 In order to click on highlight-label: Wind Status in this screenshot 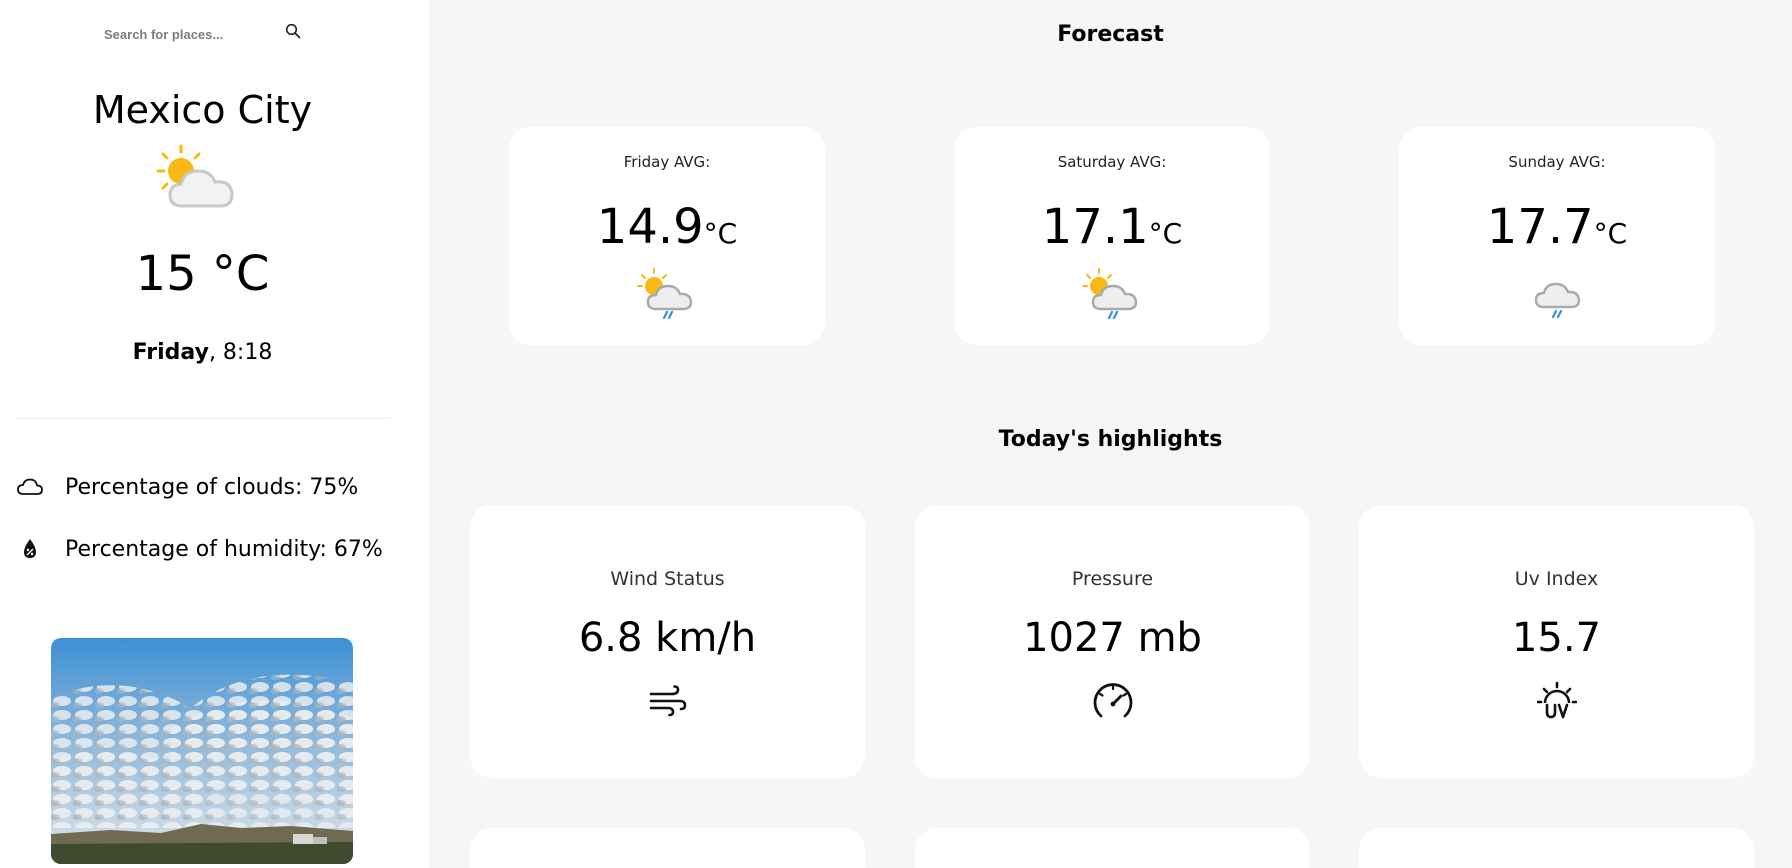, I will do `click(667, 579)`.